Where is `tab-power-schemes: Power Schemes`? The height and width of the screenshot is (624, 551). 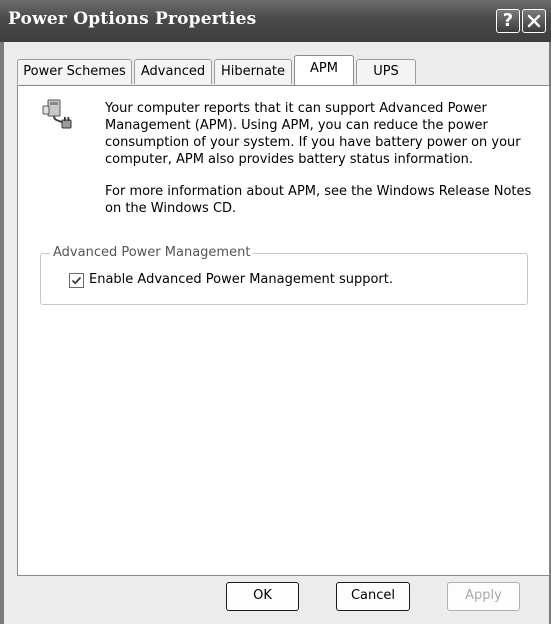
tab-power-schemes: Power Schemes is located at coordinates (74, 71).